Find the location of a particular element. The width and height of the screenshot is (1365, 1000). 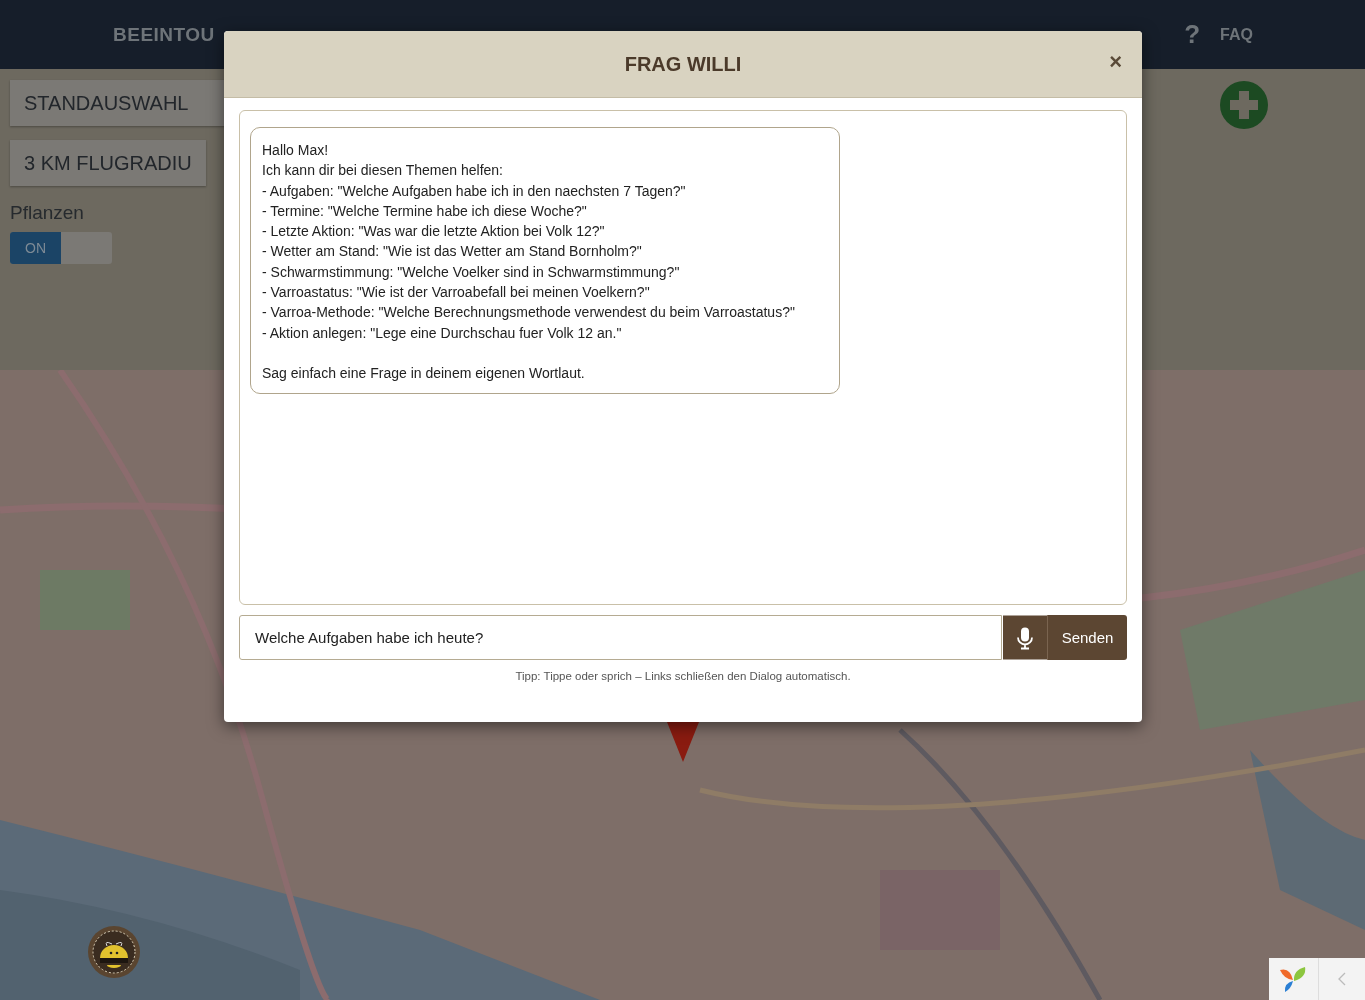

plants-label: Pflanzen is located at coordinates (47, 213).